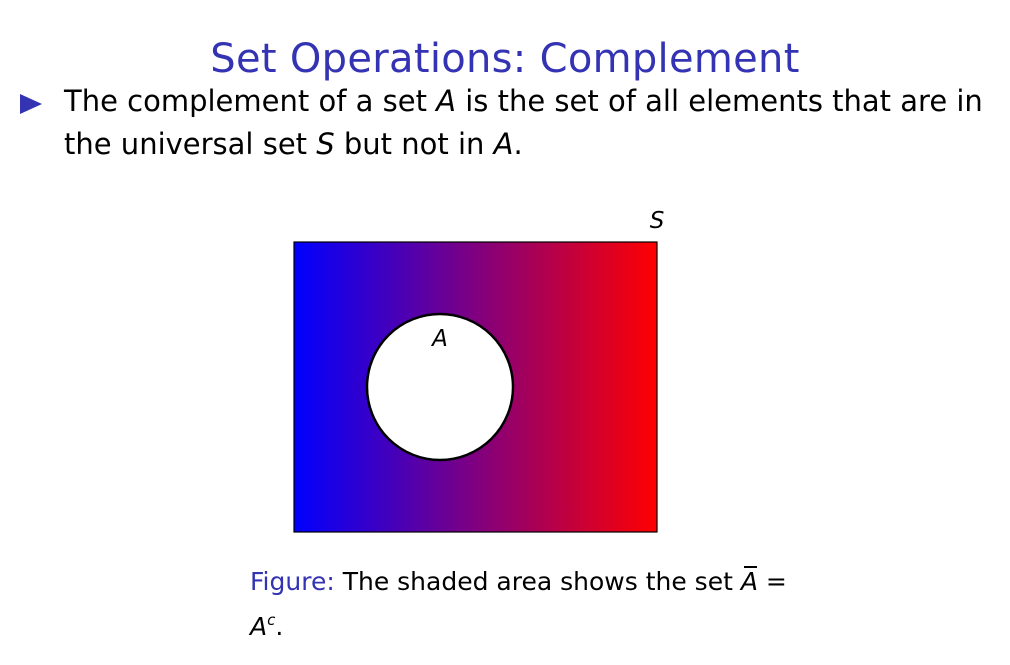 Image resolution: width=1010 pixels, height=665 pixels. What do you see at coordinates (279, 626) in the screenshot?
I see `caption-period: .` at bounding box center [279, 626].